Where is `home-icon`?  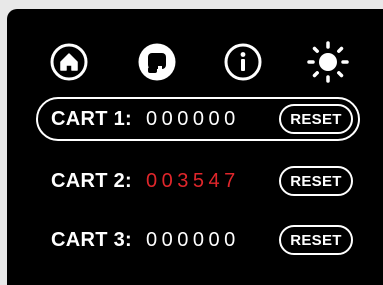 home-icon is located at coordinates (69, 62).